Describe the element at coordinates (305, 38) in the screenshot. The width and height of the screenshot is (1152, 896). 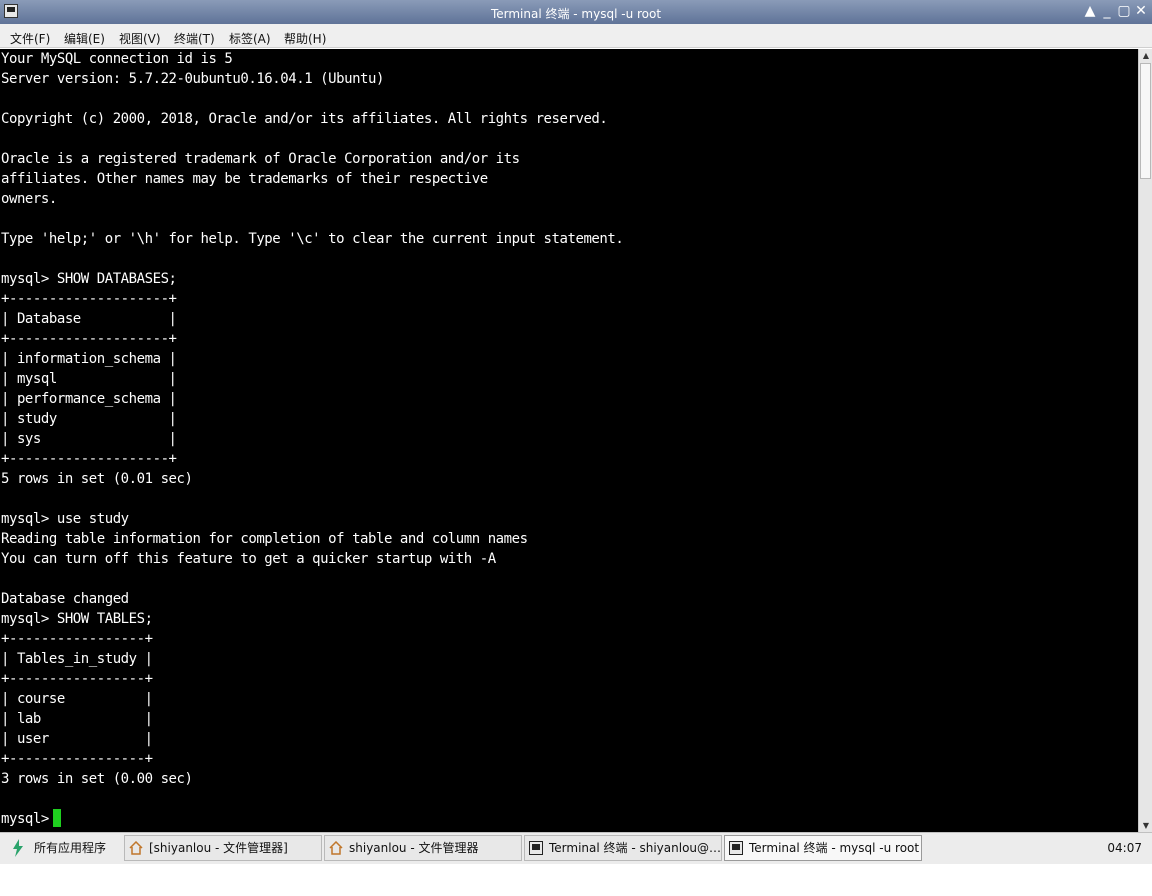
I see `menu-help: 帮助(H)` at that location.